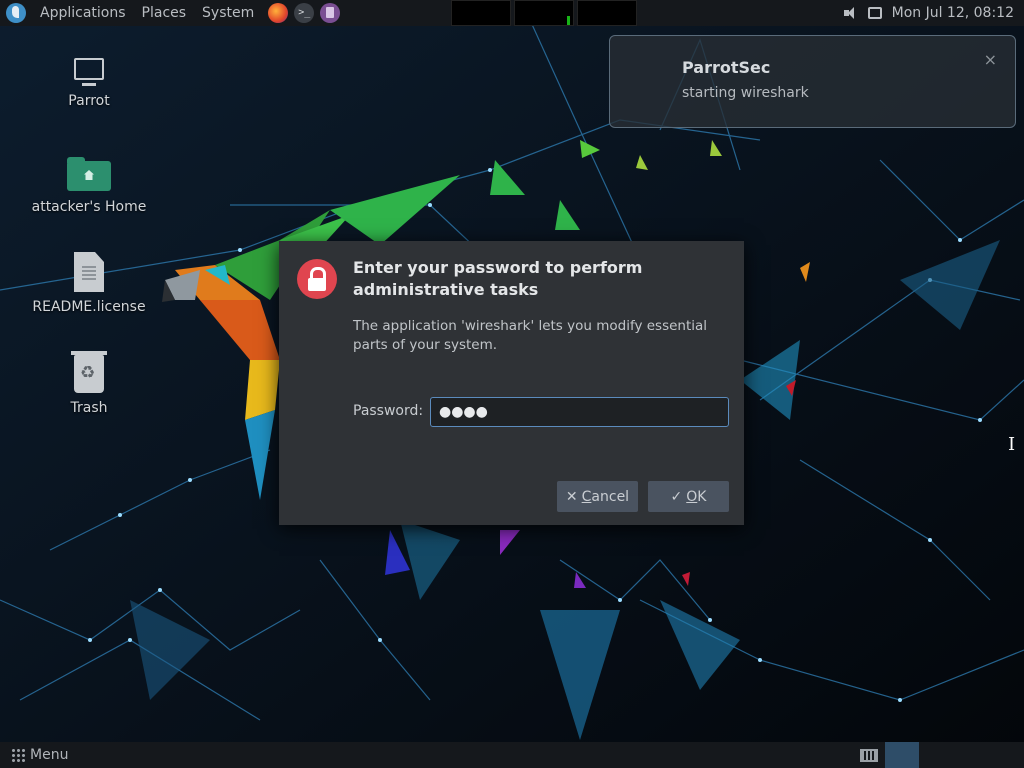  I want to click on terminal-launcher-icon: >_, so click(304, 13).